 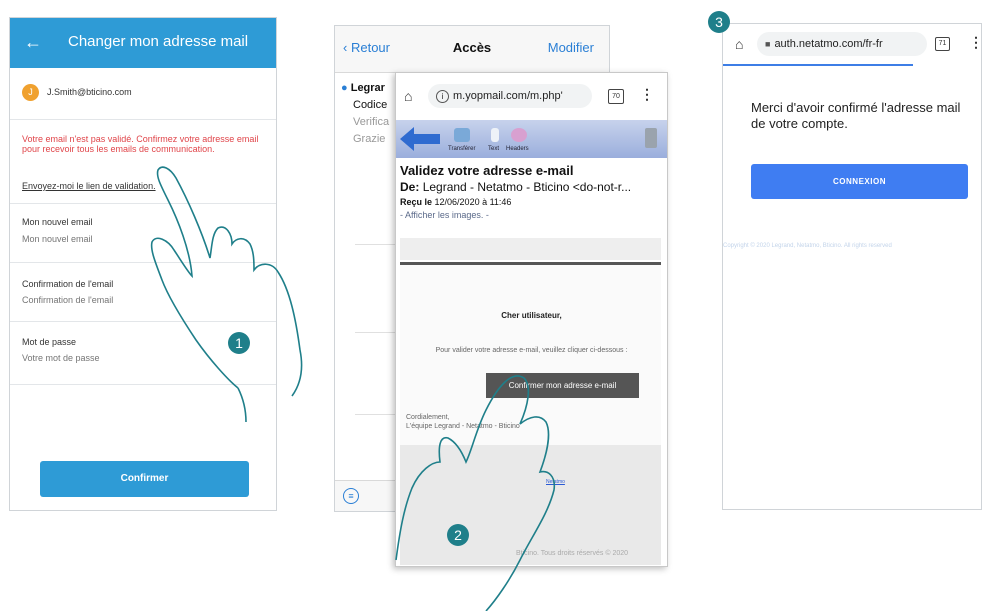 What do you see at coordinates (942, 44) in the screenshot?
I see `tab-count-icon: 71` at bounding box center [942, 44].